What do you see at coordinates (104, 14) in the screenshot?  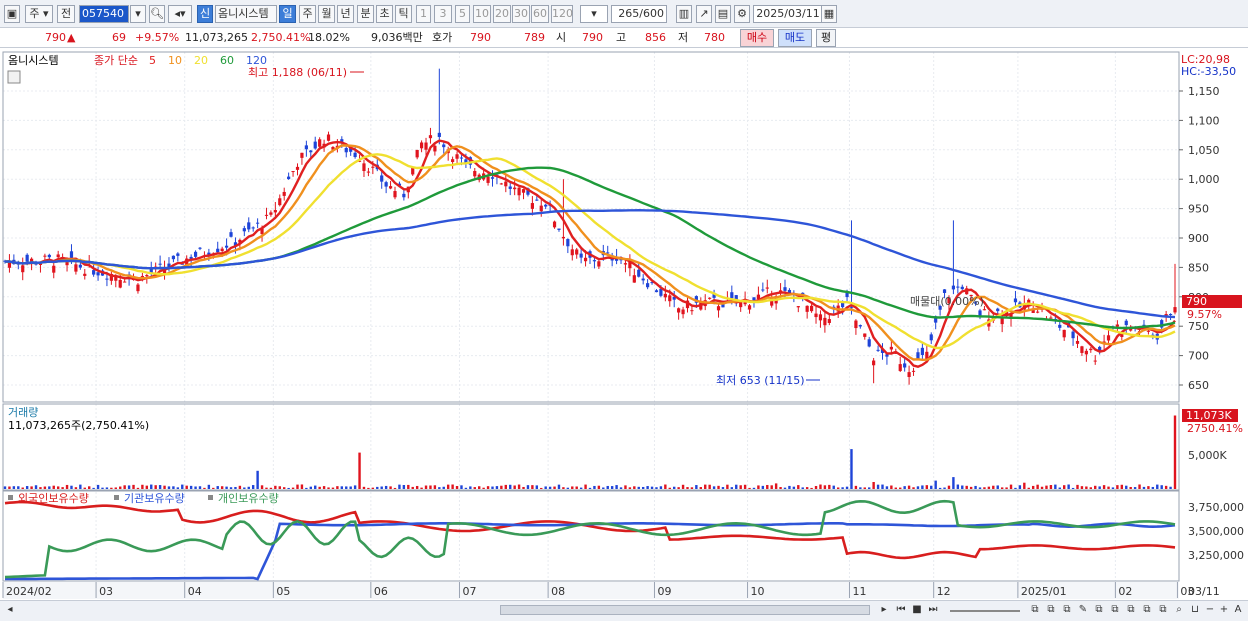 I see `stock-code-input: 057540` at bounding box center [104, 14].